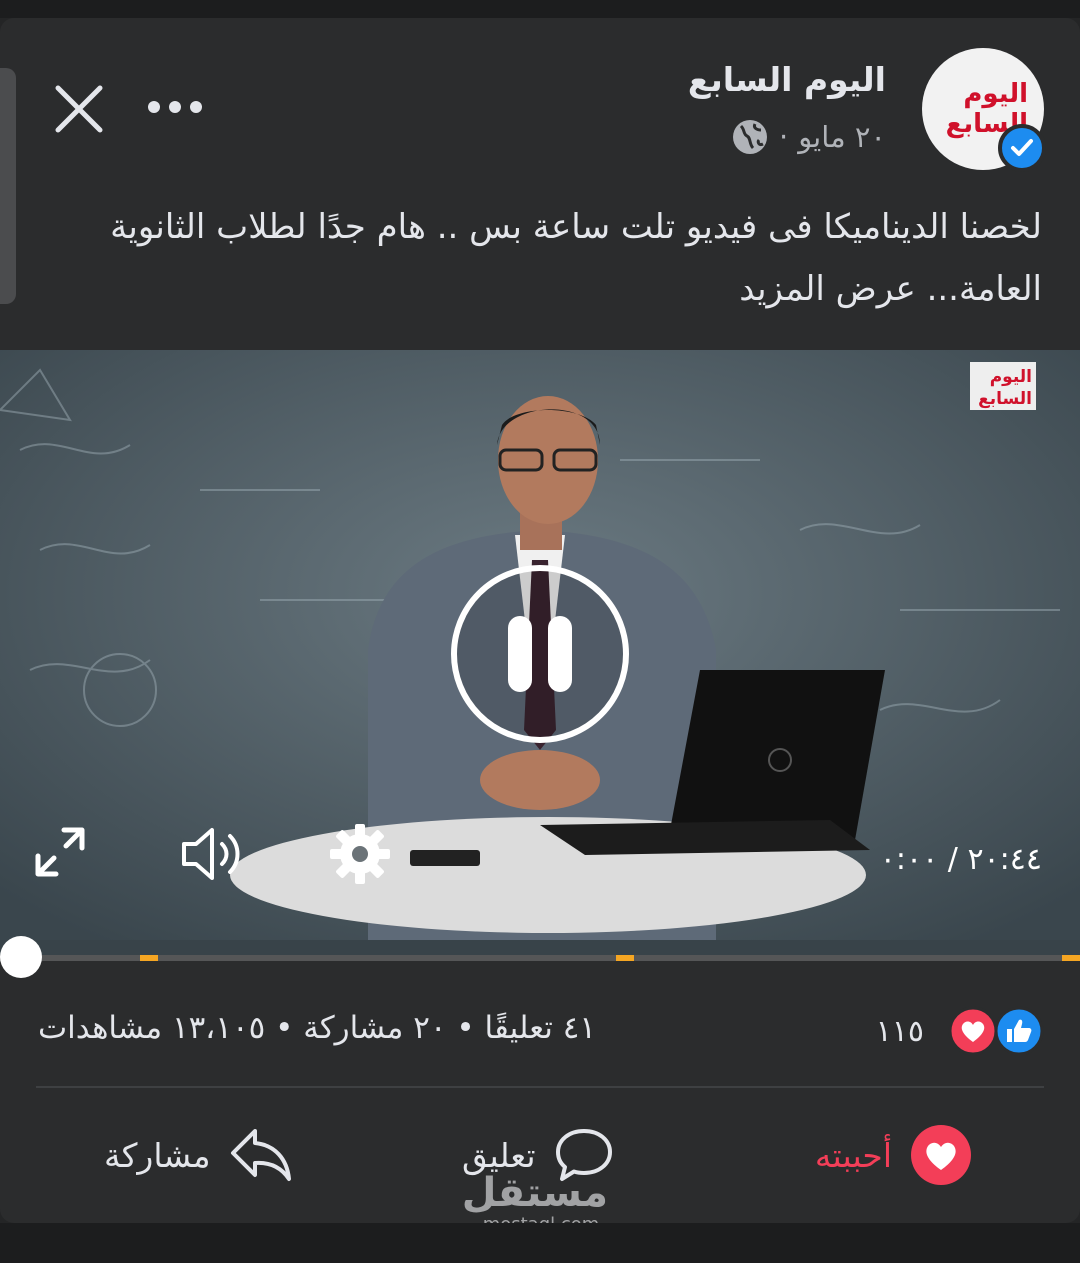 Image resolution: width=1080 pixels, height=1263 pixels. I want to click on like-reaction-icon, so click(1019, 1031).